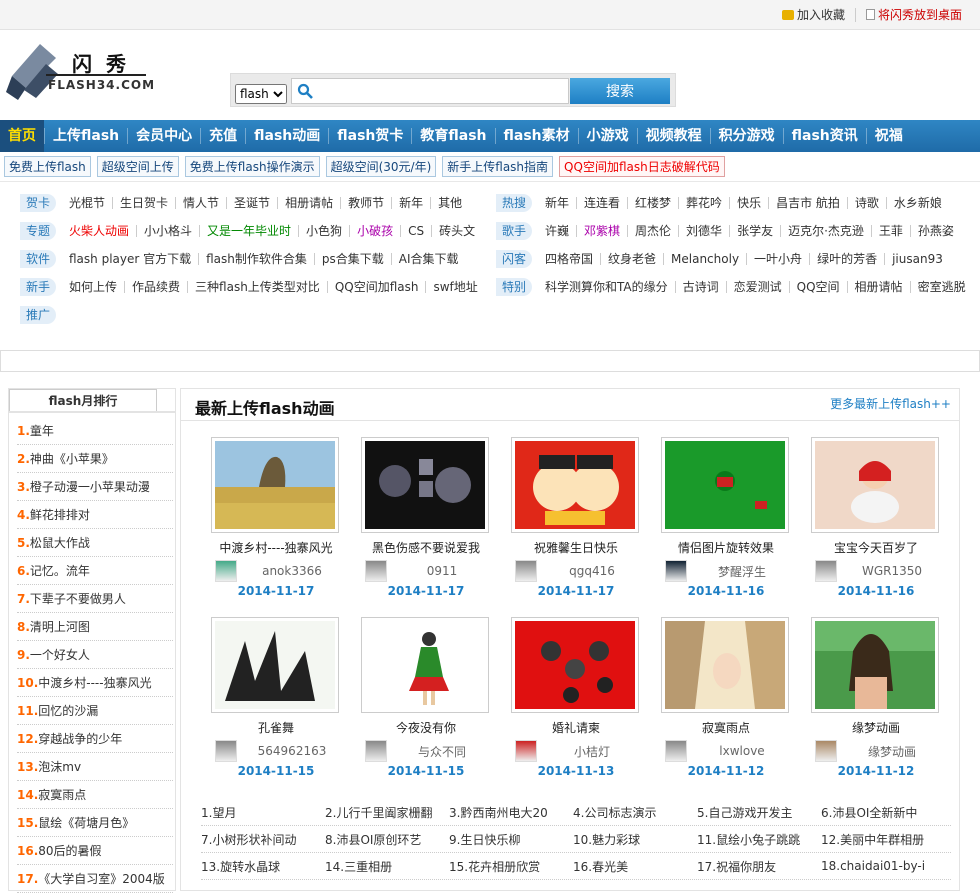 The width and height of the screenshot is (980, 893). I want to click on rank-item: 8.清明上河图, so click(95, 627).